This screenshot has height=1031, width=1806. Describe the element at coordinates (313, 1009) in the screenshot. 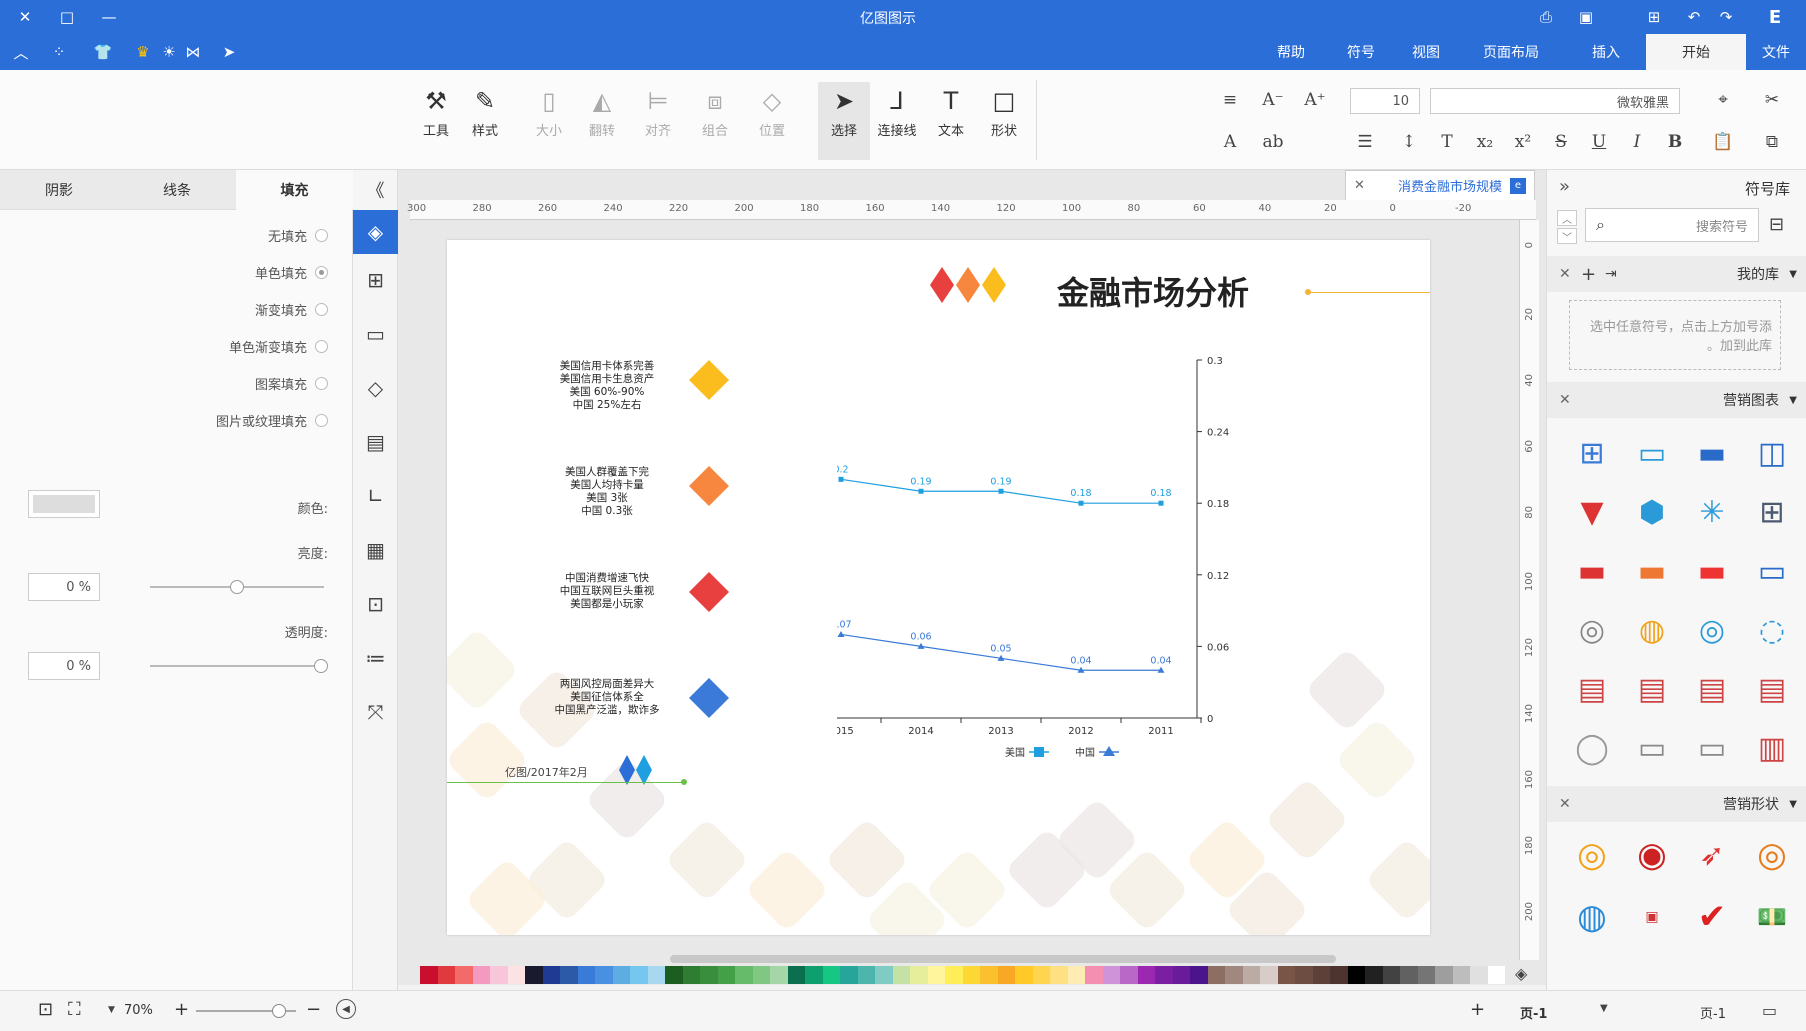

I see `zoom-out-button: −` at that location.